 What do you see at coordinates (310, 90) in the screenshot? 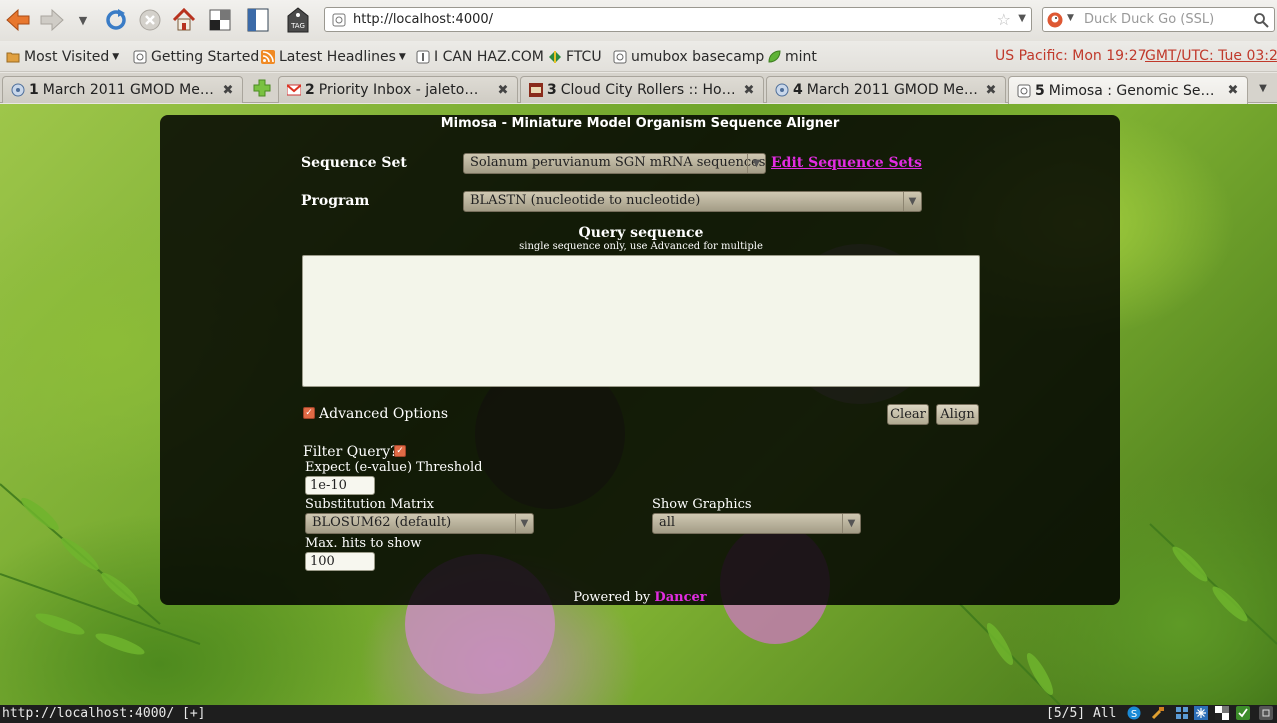
I see `tab-number: 2` at bounding box center [310, 90].